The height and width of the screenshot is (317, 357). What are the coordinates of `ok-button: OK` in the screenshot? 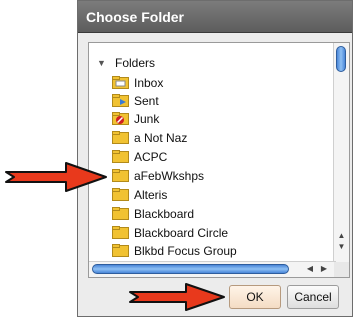 It's located at (255, 297).